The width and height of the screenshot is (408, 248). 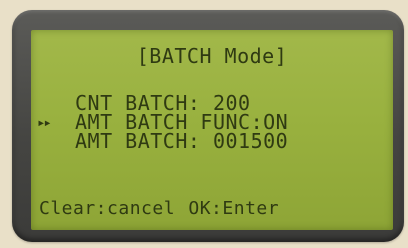 I want to click on screen-title: [BATCH Mode], so click(x=212, y=56).